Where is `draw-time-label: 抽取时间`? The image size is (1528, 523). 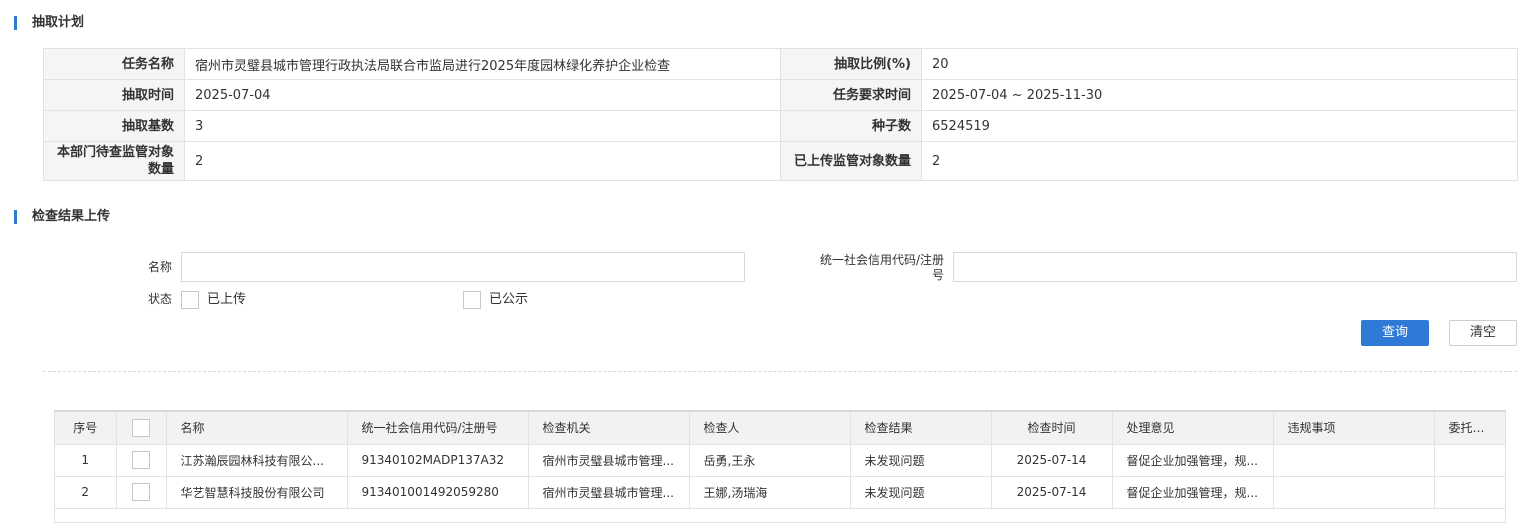 draw-time-label: 抽取时间 is located at coordinates (114, 95).